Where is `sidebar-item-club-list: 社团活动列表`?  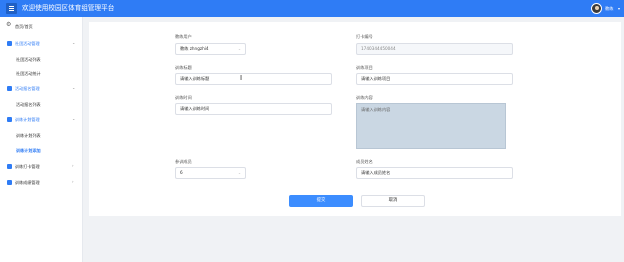 sidebar-item-club-list: 社团活动列表 is located at coordinates (41, 60).